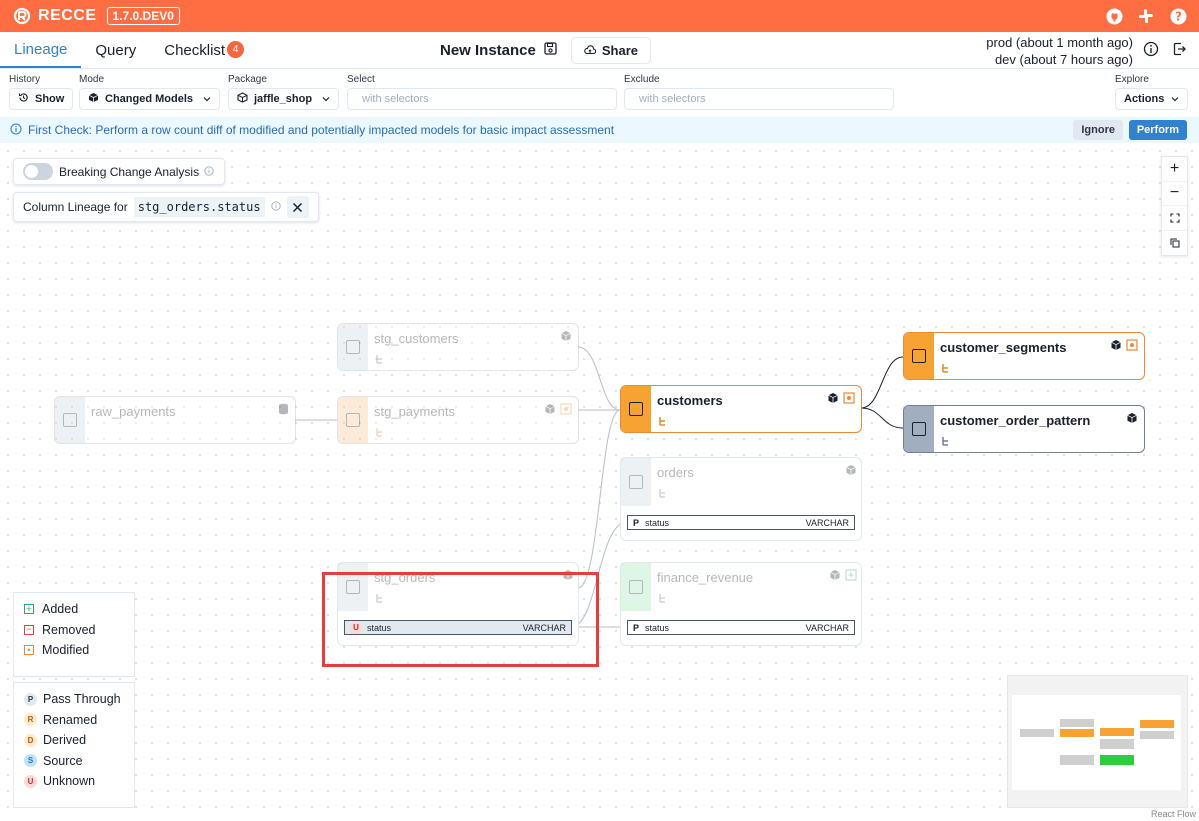 This screenshot has height=821, width=1199. What do you see at coordinates (29, 650) in the screenshot?
I see `modified-icon: •` at bounding box center [29, 650].